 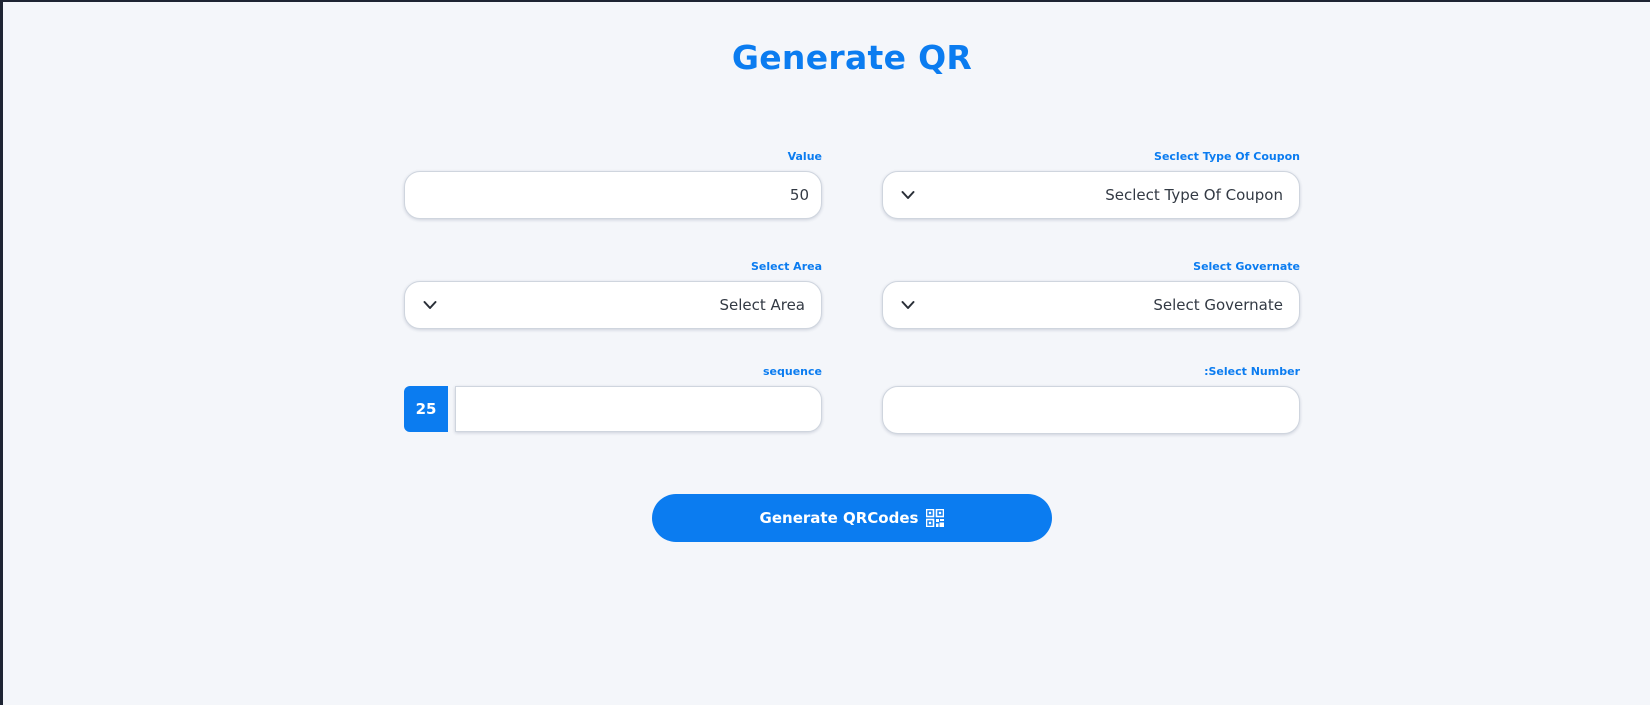 What do you see at coordinates (935, 518) in the screenshot?
I see `qr-code-icon` at bounding box center [935, 518].